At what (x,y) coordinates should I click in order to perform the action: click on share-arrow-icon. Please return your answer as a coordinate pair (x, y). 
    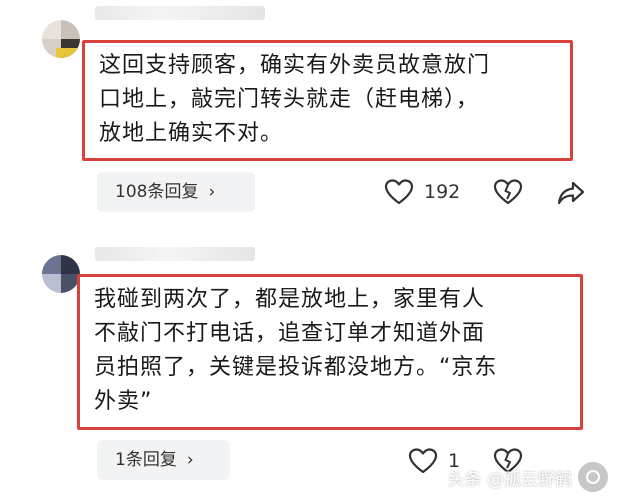
    Looking at the image, I should click on (571, 193).